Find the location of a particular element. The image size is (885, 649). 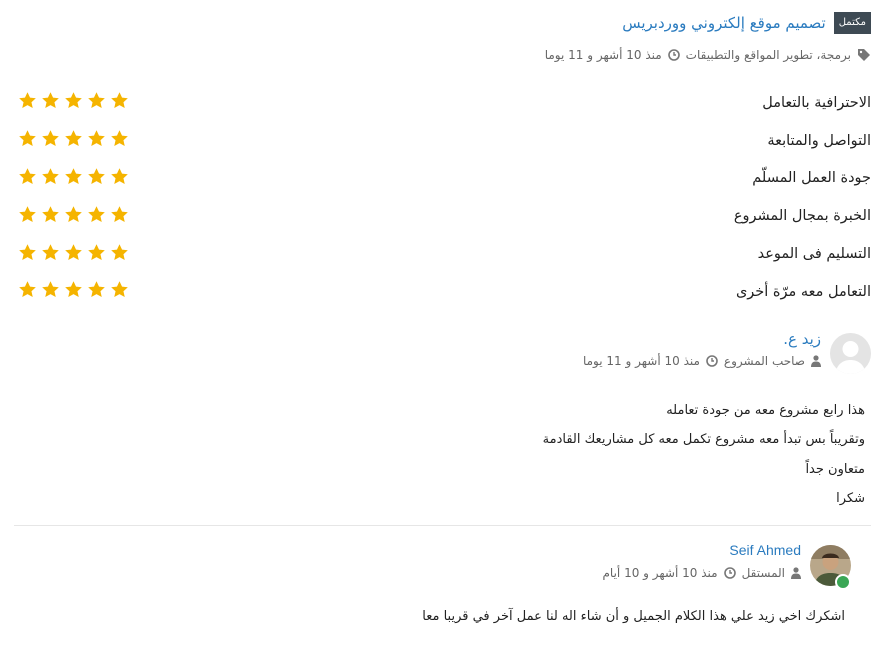

reviewer-role: المستقل is located at coordinates (763, 573).